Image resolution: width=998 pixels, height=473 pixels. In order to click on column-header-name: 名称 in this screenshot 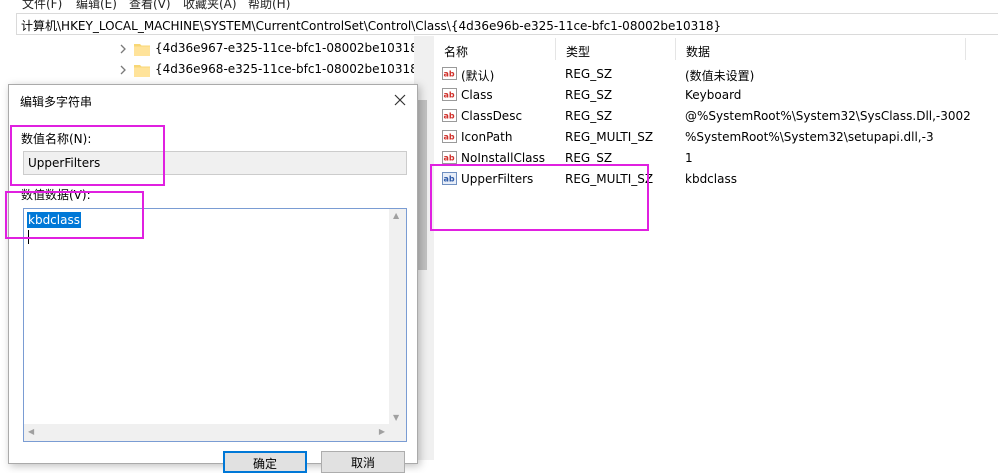, I will do `click(495, 49)`.